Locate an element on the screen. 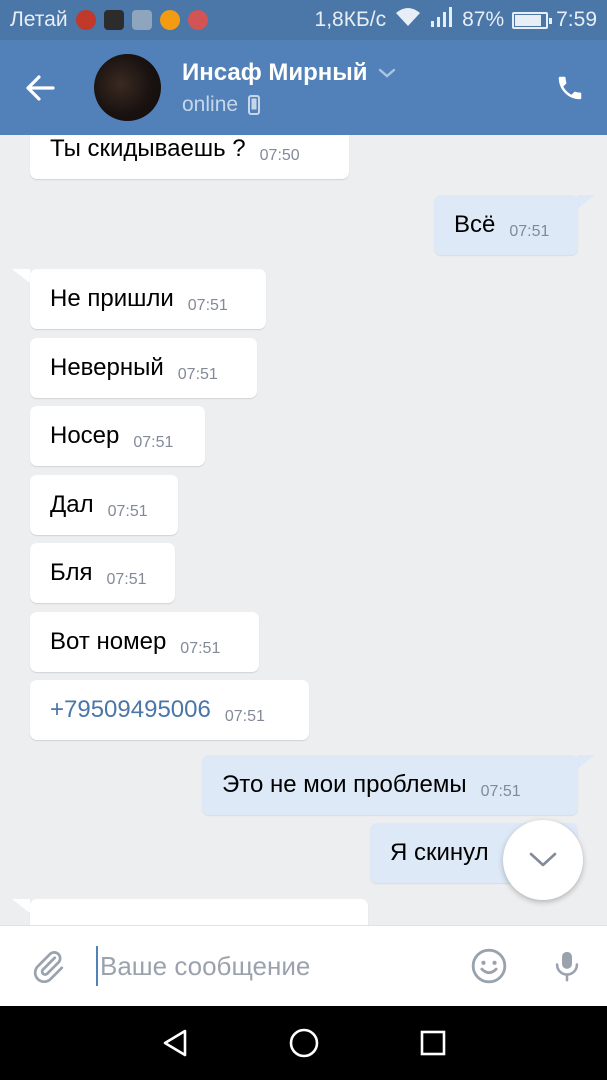 The width and height of the screenshot is (607, 1080). microphone-icon is located at coordinates (567, 966).